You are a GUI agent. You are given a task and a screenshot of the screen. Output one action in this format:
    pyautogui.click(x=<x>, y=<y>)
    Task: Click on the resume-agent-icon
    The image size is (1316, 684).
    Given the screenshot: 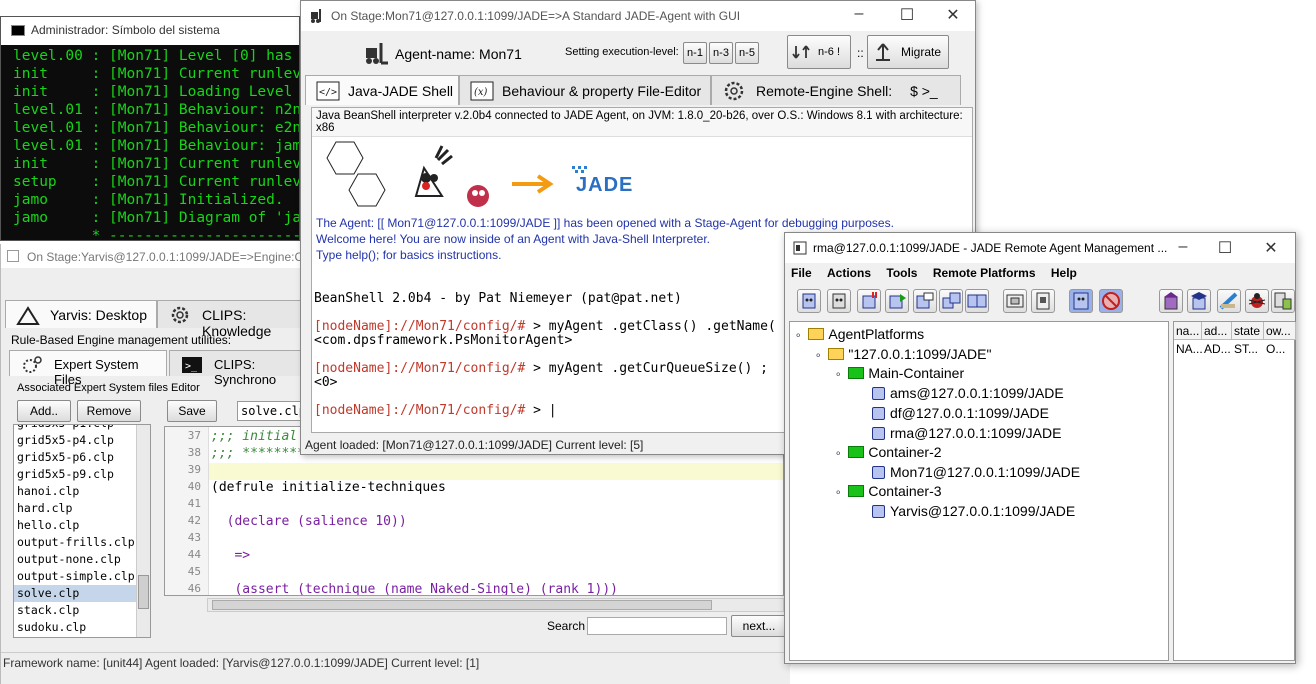 What is the action you would take?
    pyautogui.click(x=897, y=301)
    